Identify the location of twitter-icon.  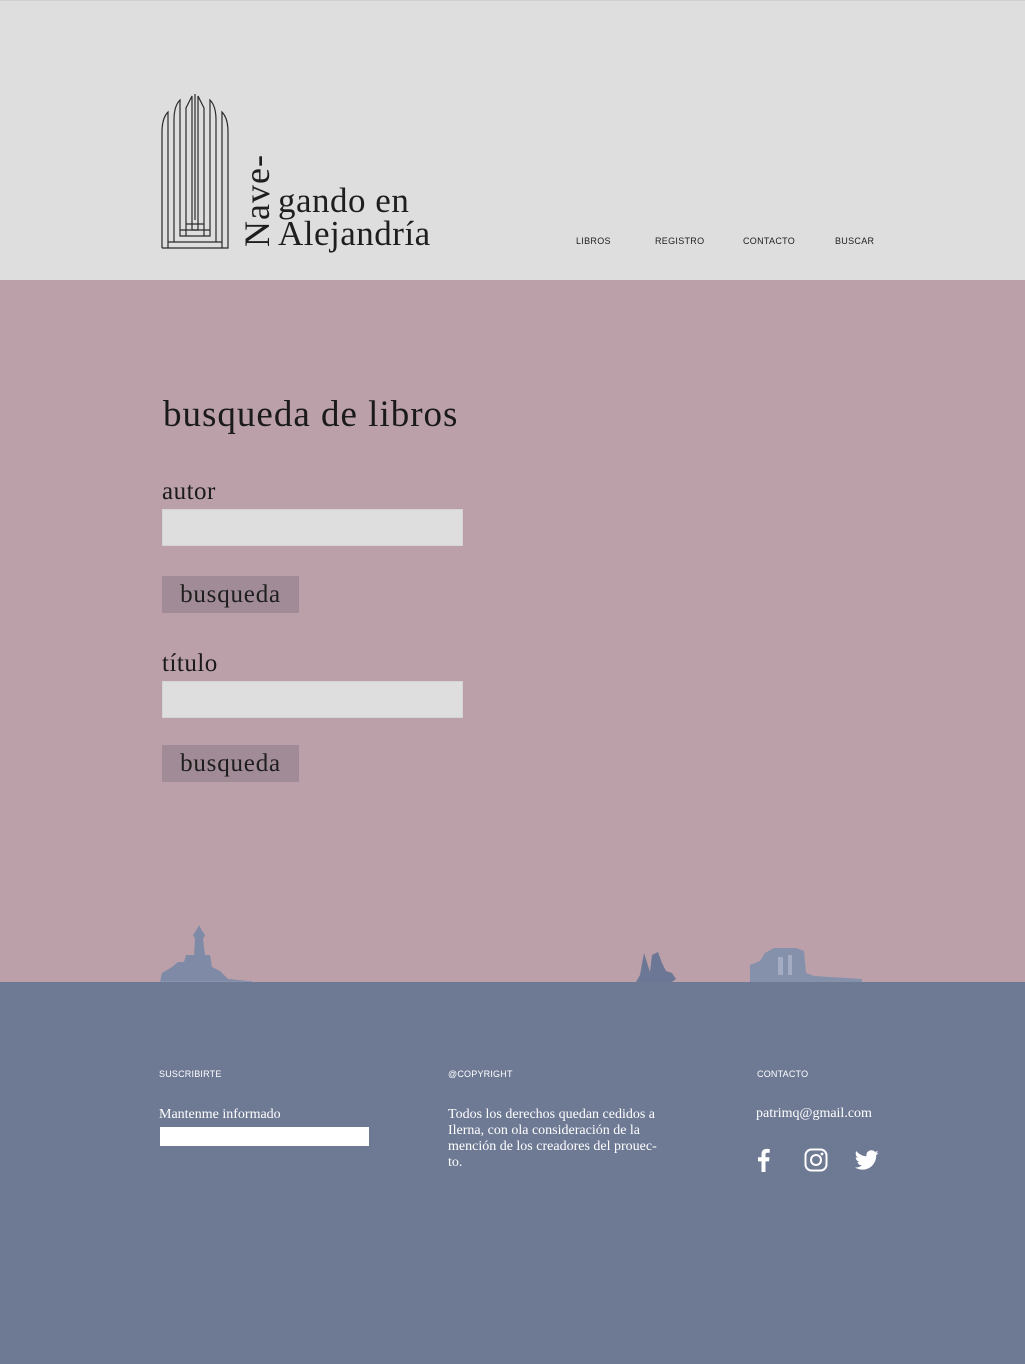
(867, 1160).